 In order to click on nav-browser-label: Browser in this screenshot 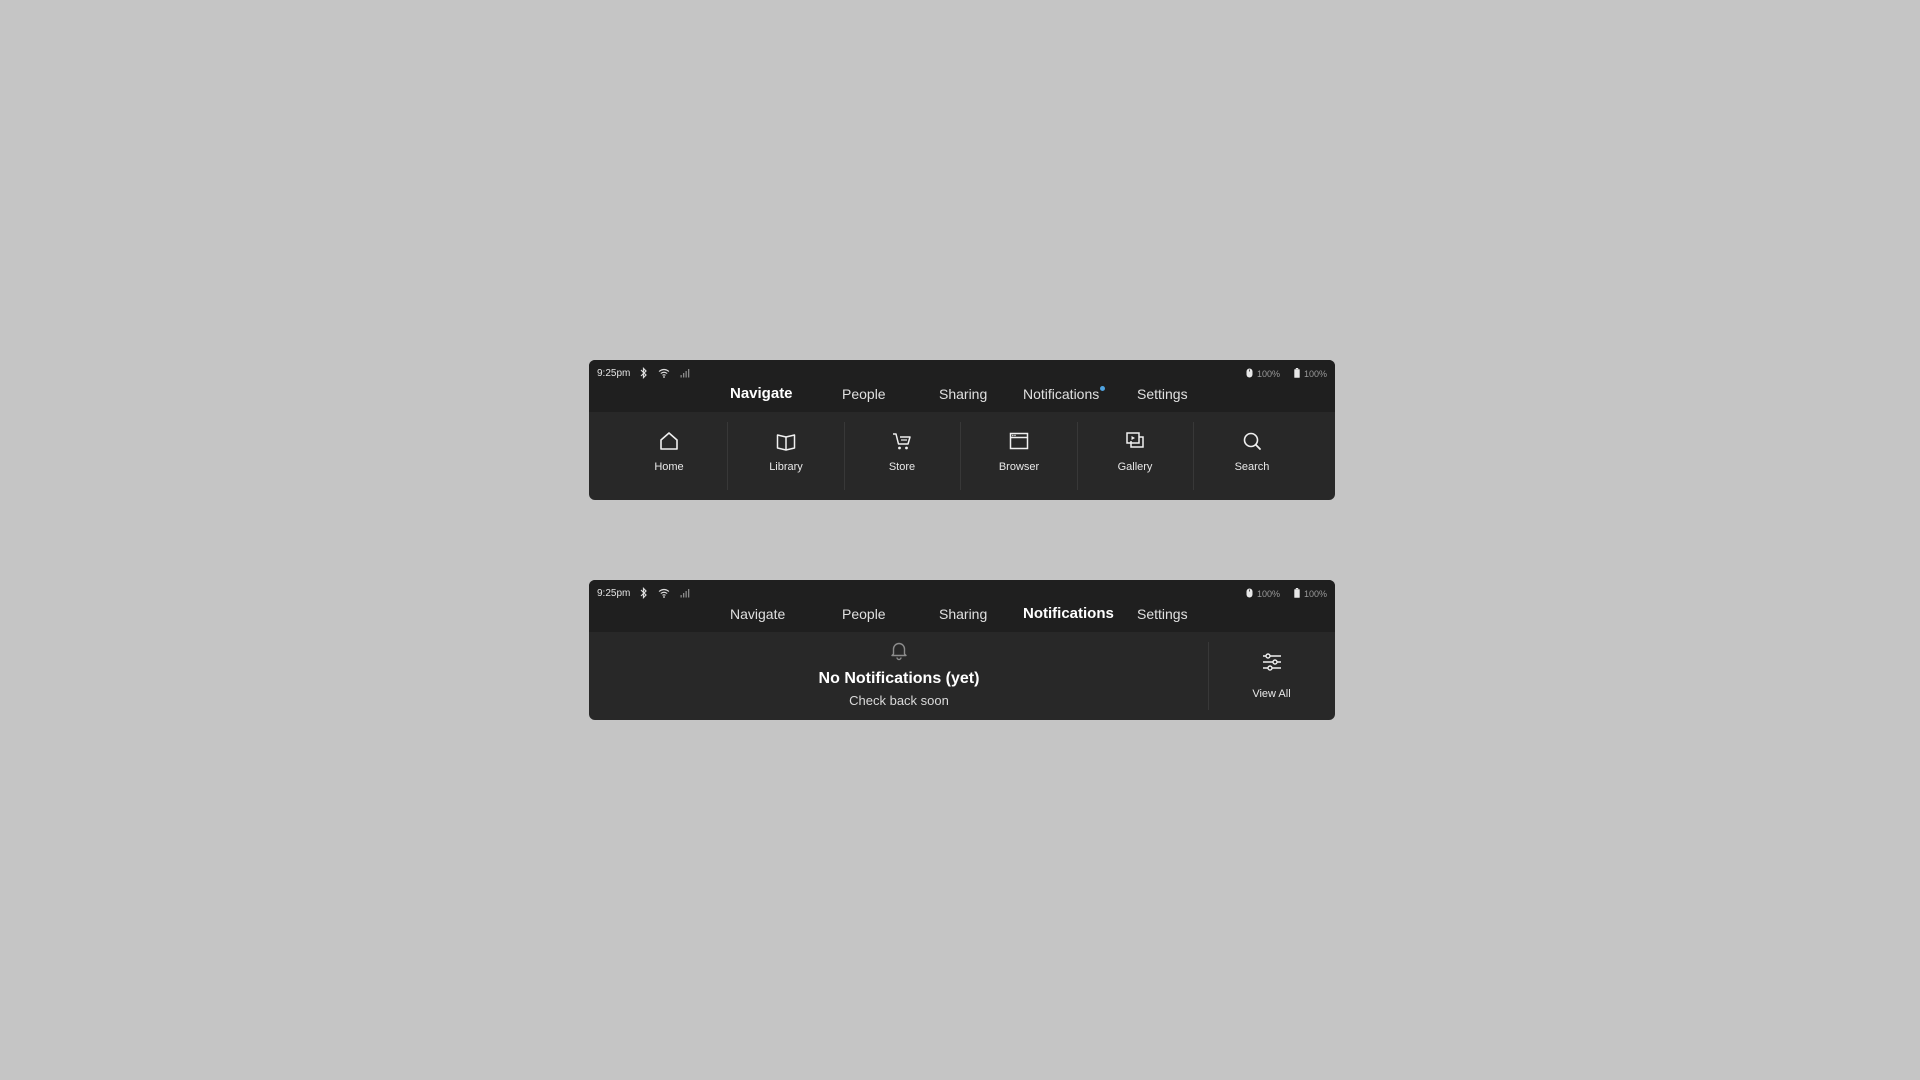, I will do `click(1019, 467)`.